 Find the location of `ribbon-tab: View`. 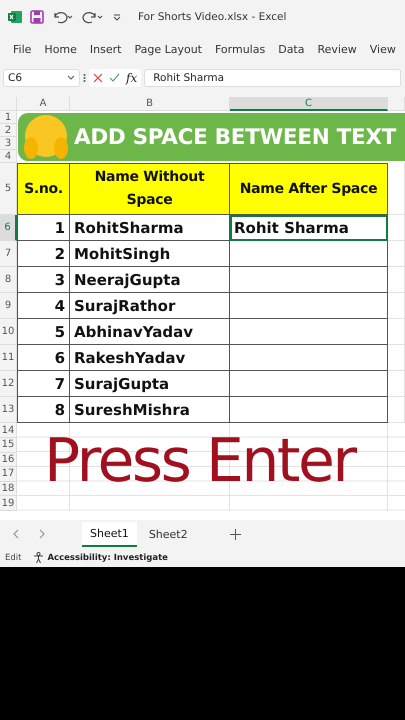

ribbon-tab: View is located at coordinates (383, 49).